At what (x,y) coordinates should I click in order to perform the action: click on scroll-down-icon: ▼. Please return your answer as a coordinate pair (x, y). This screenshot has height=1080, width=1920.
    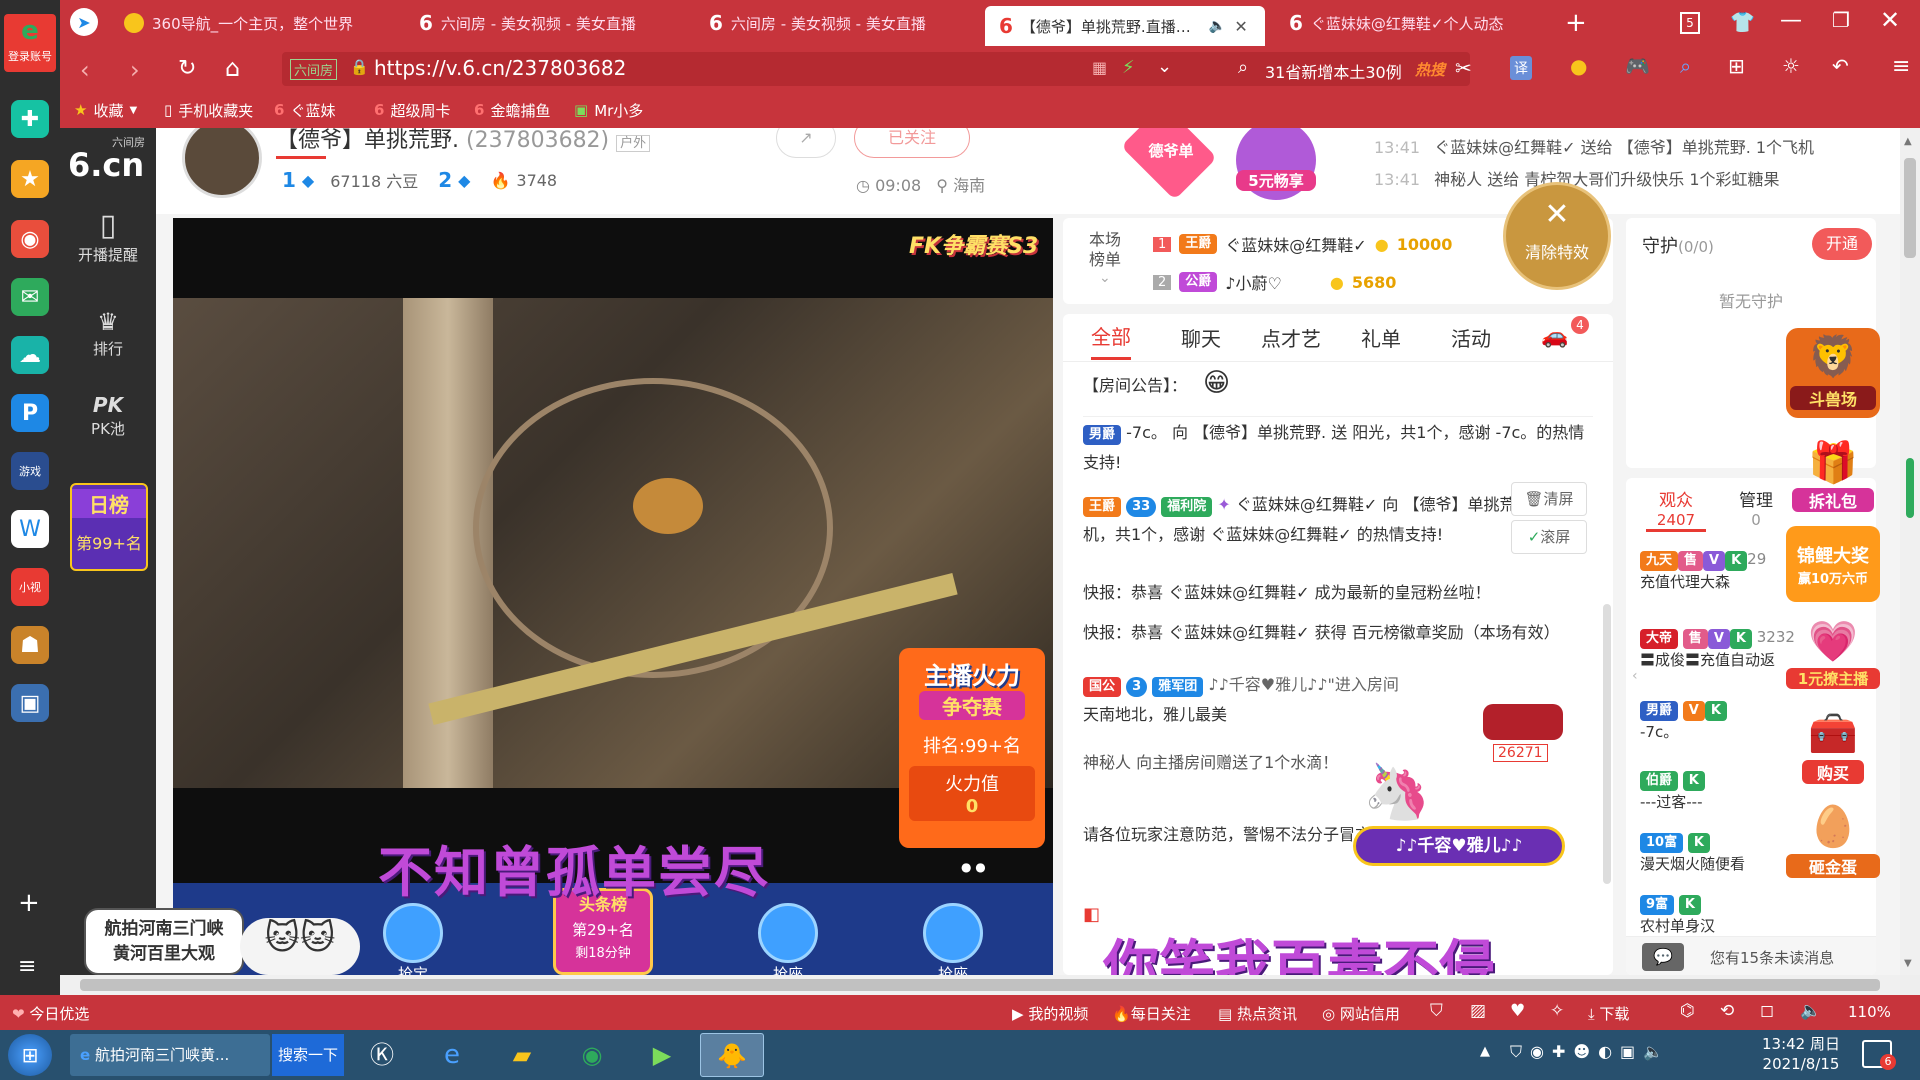
    Looking at the image, I should click on (1908, 963).